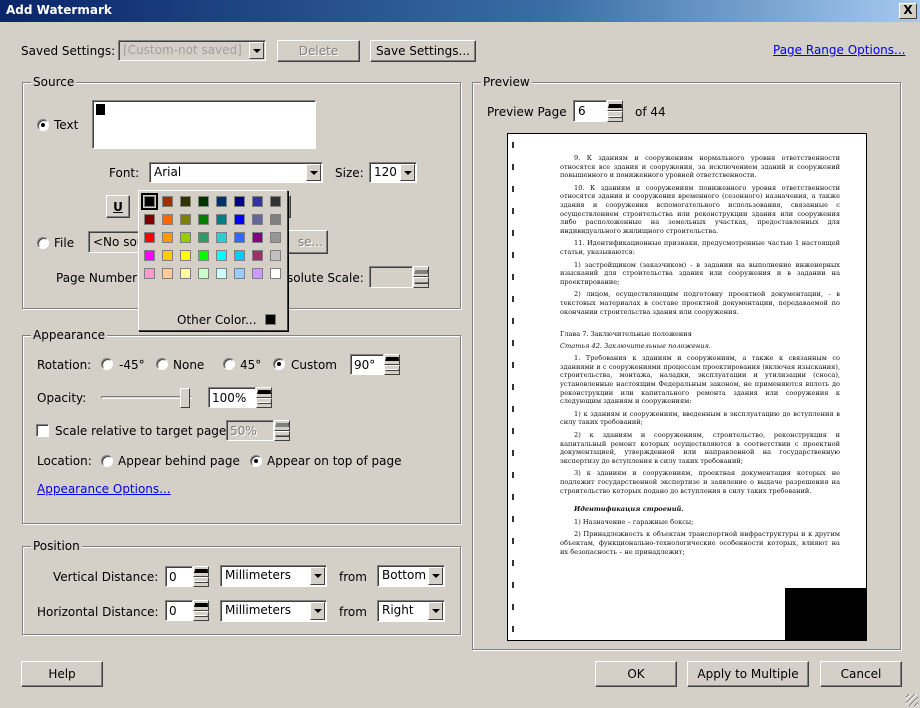 The height and width of the screenshot is (708, 920). I want to click on resize-grip-icon, so click(912, 700).